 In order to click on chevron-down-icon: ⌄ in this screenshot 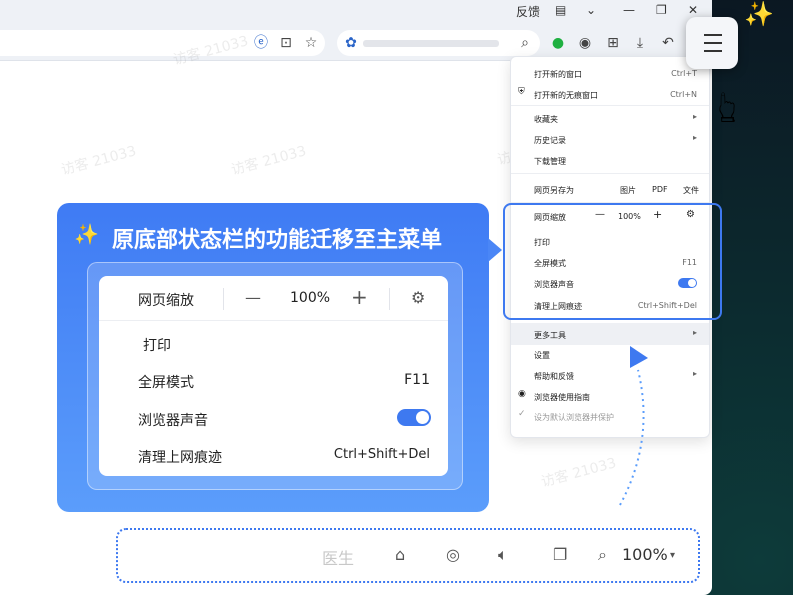, I will do `click(591, 10)`.